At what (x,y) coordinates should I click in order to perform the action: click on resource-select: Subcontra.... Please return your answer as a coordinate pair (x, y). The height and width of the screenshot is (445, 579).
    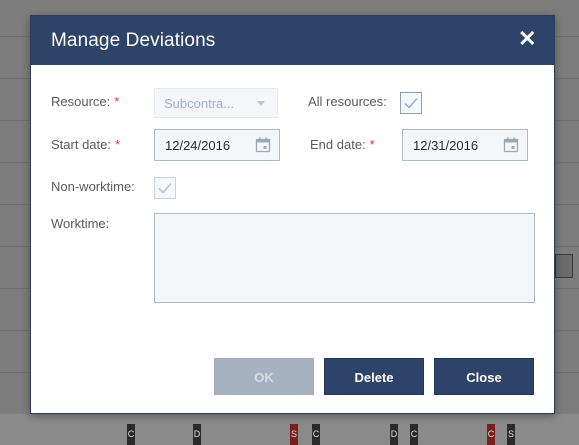
    Looking at the image, I should click on (216, 103).